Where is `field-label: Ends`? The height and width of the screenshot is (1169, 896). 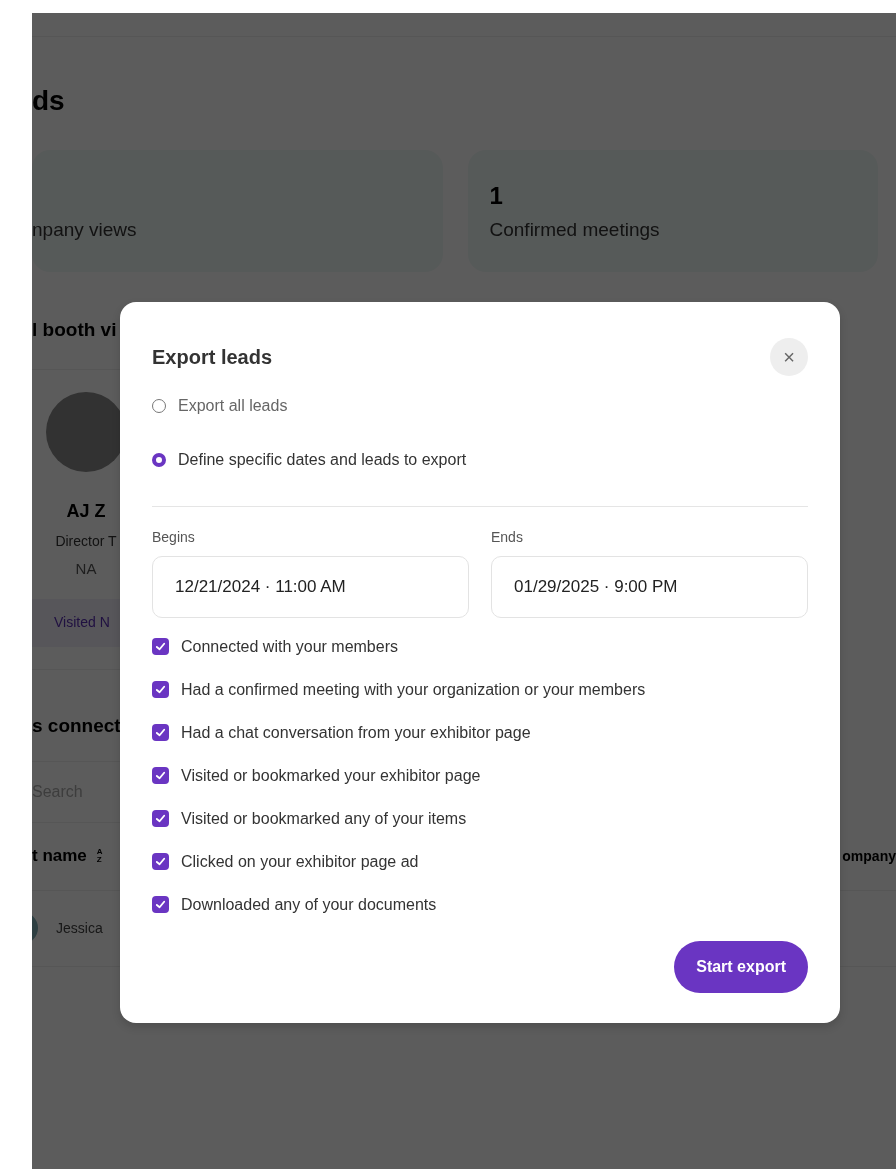
field-label: Ends is located at coordinates (507, 537).